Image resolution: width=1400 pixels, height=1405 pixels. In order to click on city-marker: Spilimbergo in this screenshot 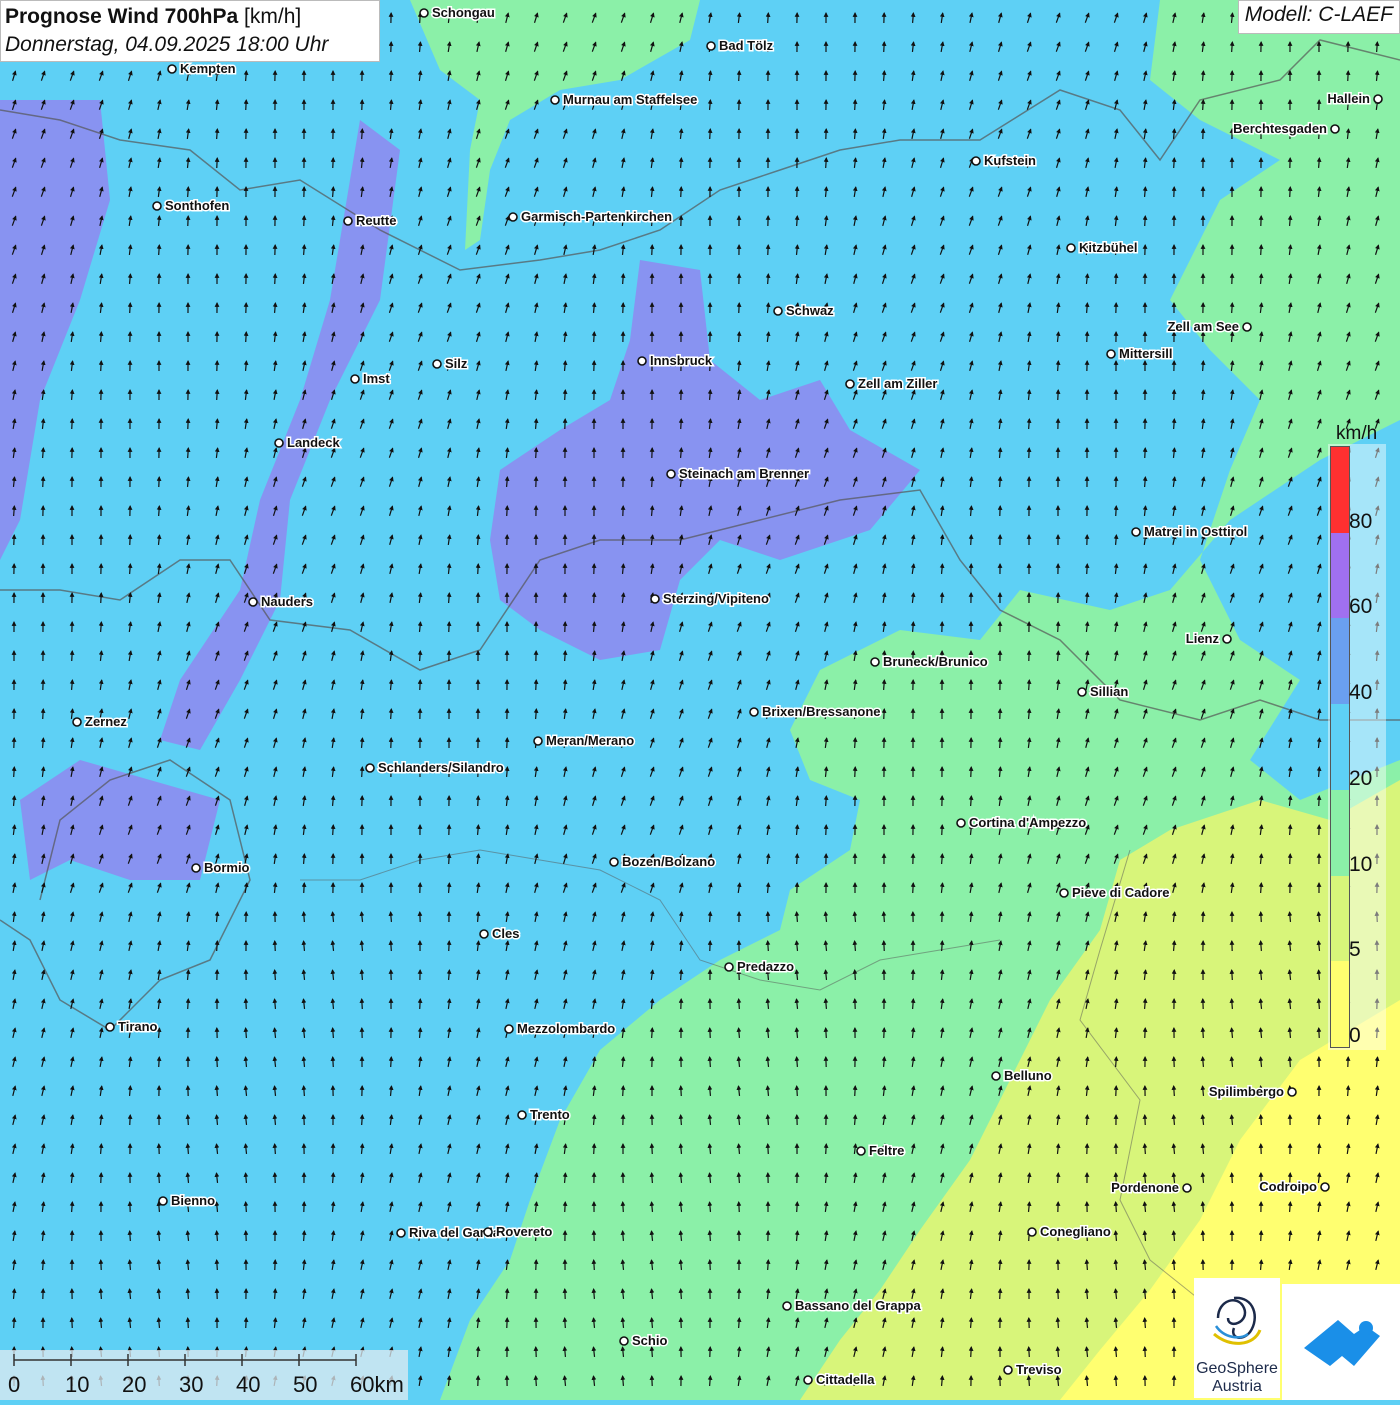, I will do `click(1252, 1091)`.